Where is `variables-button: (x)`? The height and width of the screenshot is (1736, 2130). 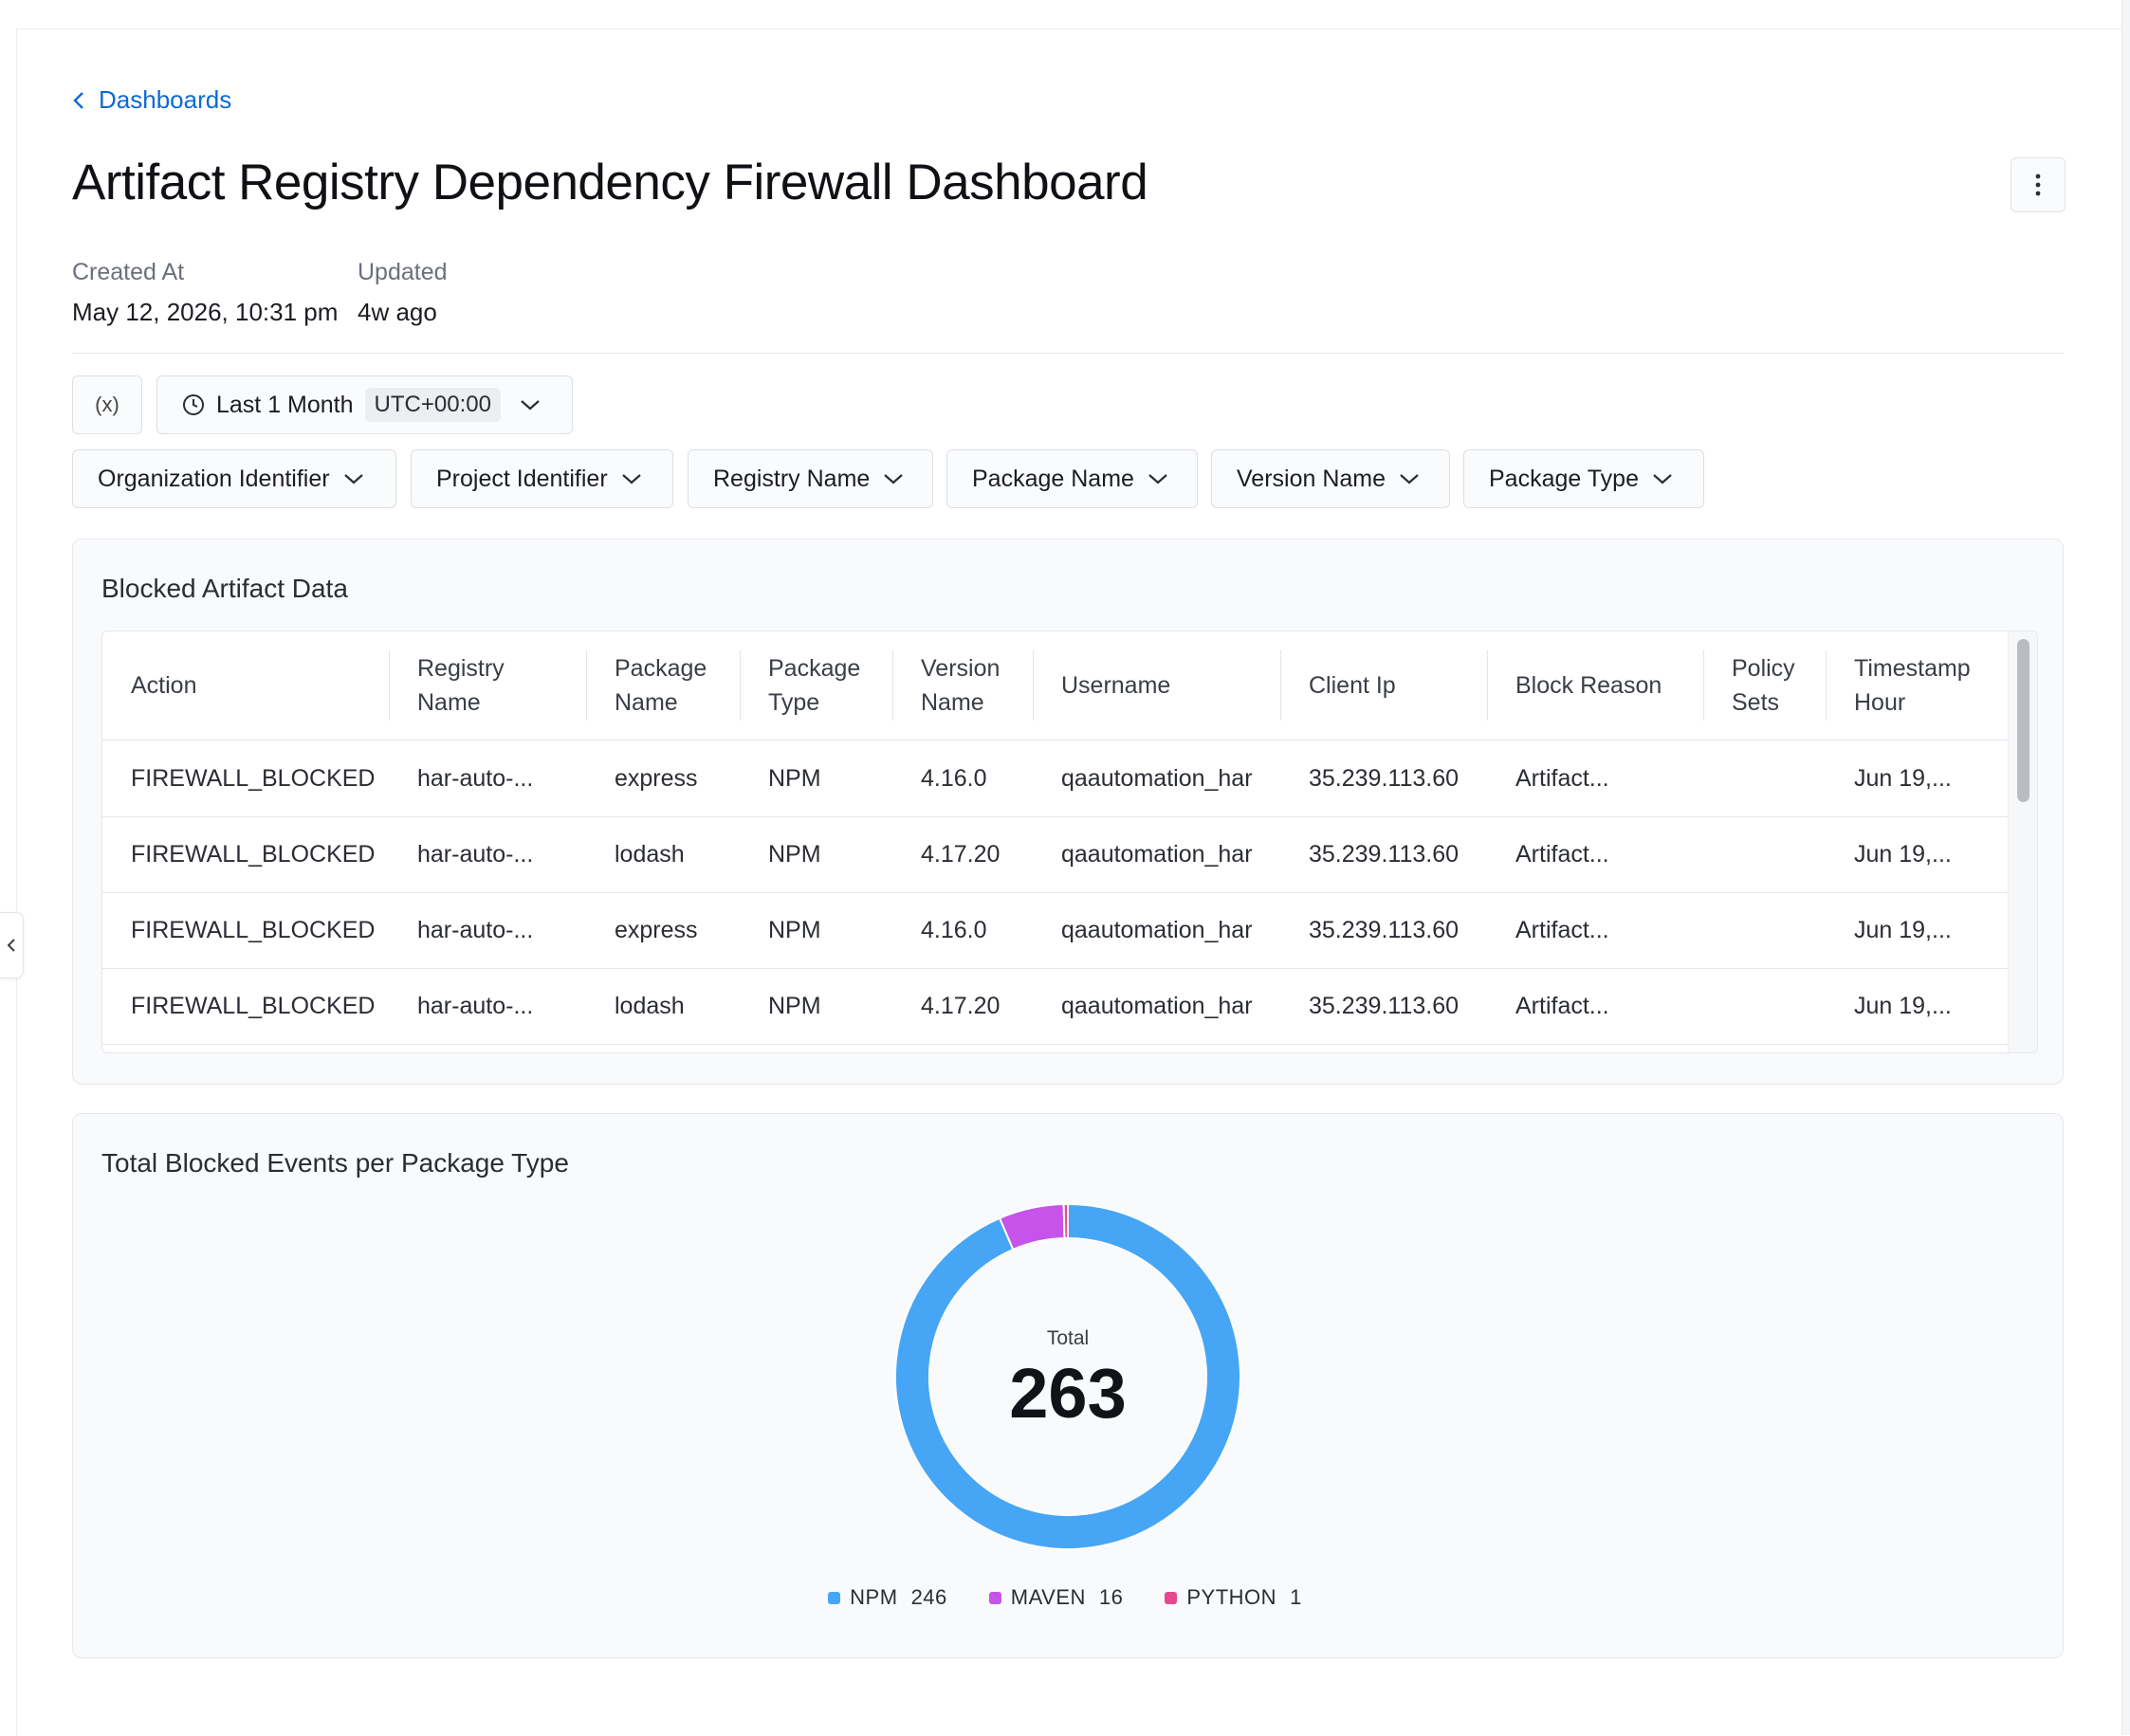 variables-button: (x) is located at coordinates (107, 404).